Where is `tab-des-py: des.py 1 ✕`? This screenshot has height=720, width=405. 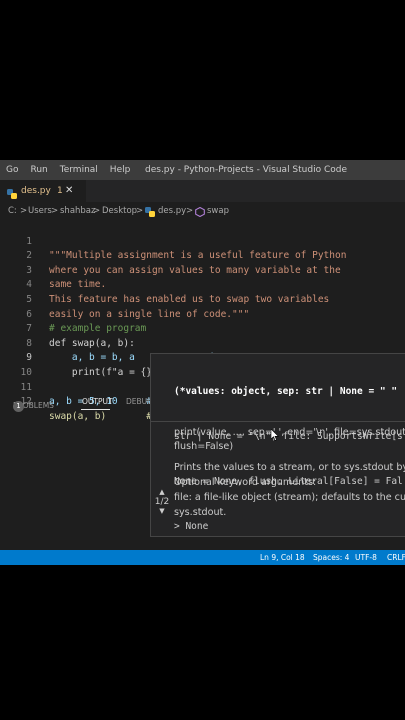 tab-des-py: des.py 1 ✕ is located at coordinates (43, 191).